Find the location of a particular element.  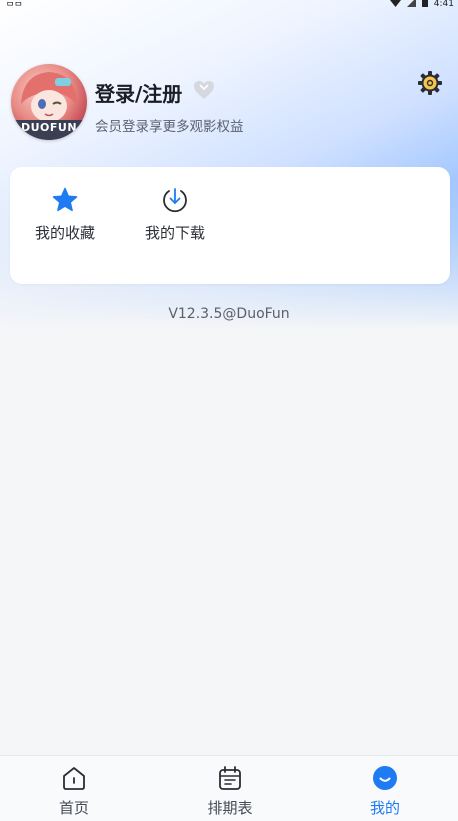

vip-heart-icon is located at coordinates (204, 90).